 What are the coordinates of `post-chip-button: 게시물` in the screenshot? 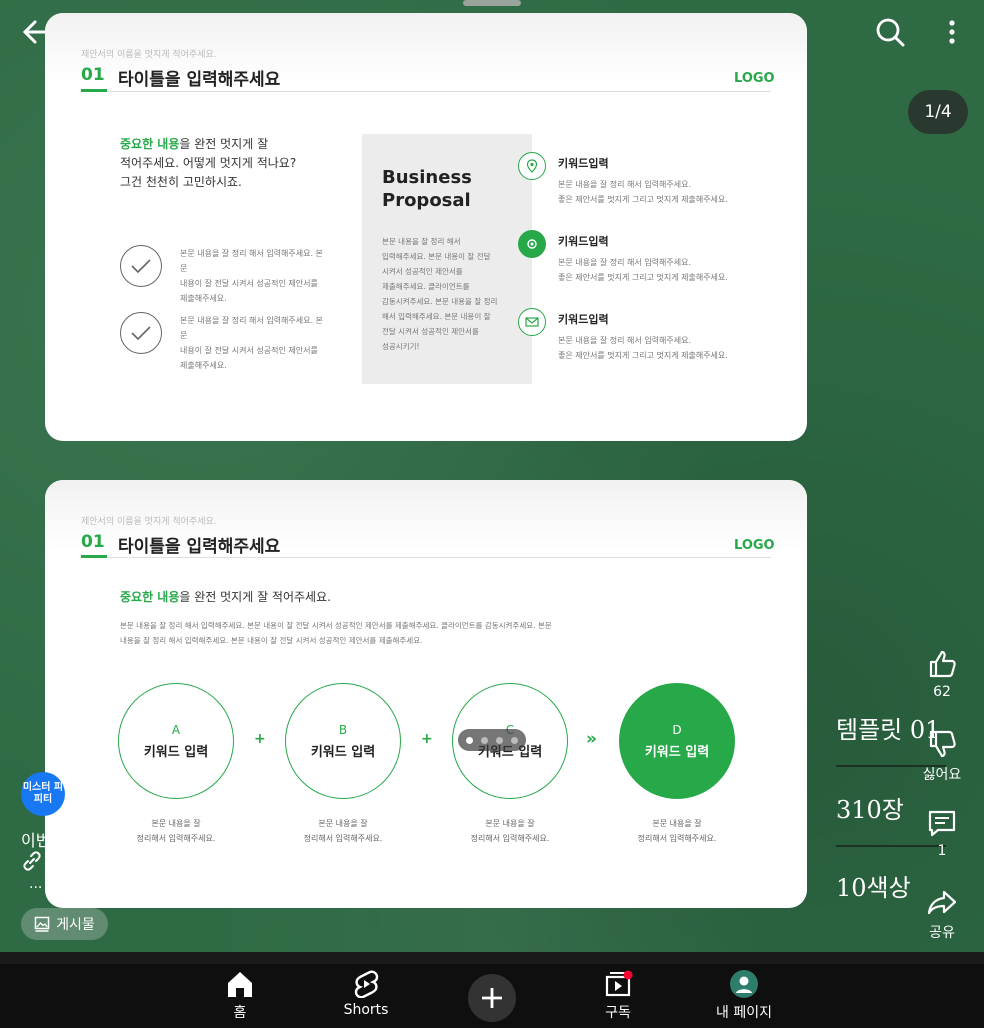 It's located at (64, 924).